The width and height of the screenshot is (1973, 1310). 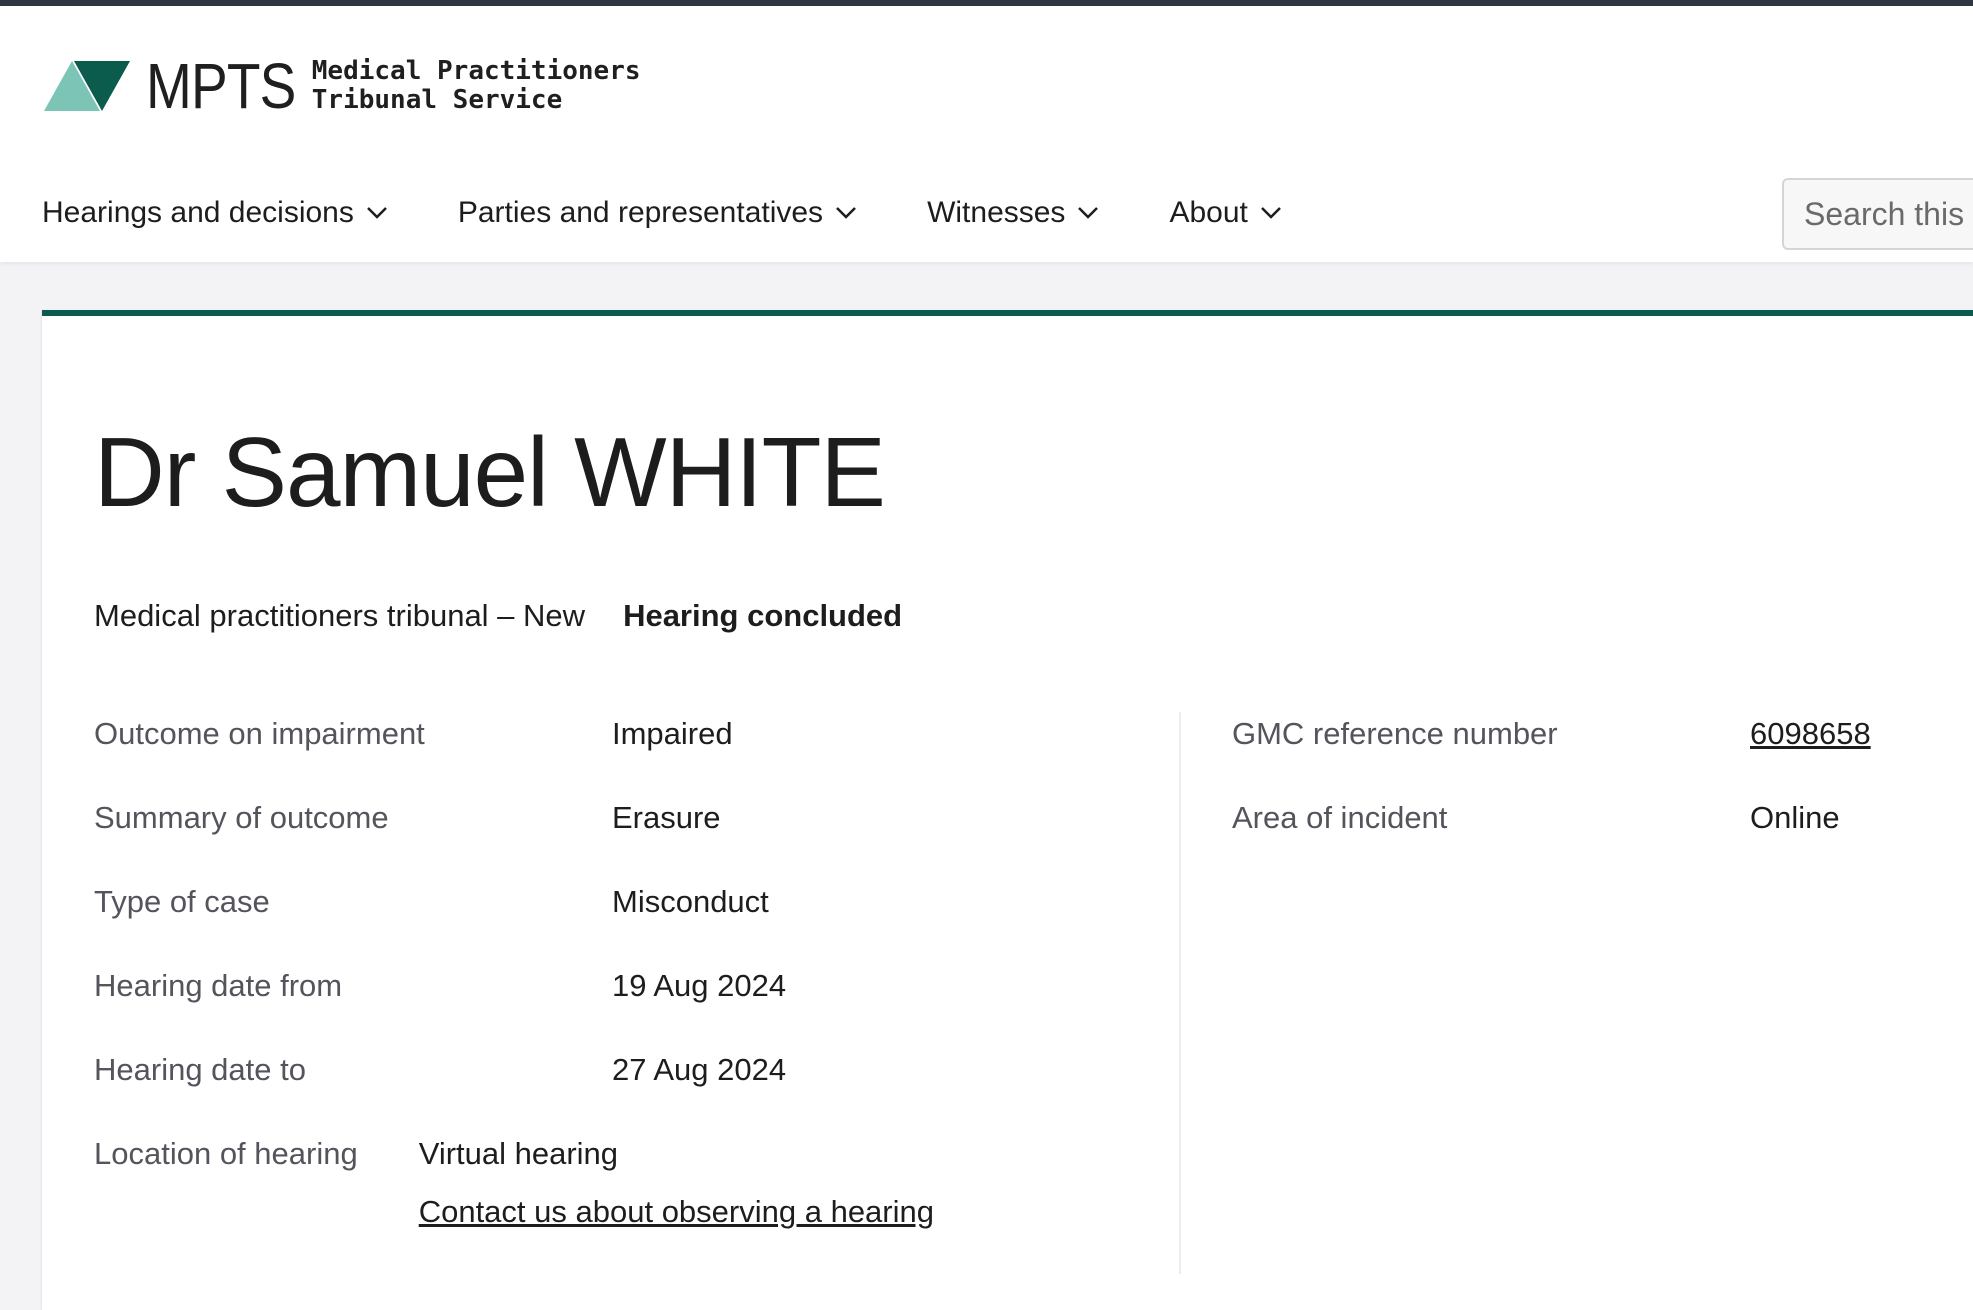 I want to click on detail-row-summary-of-outcome: Summary of outcome Erasure, so click(x=514, y=842).